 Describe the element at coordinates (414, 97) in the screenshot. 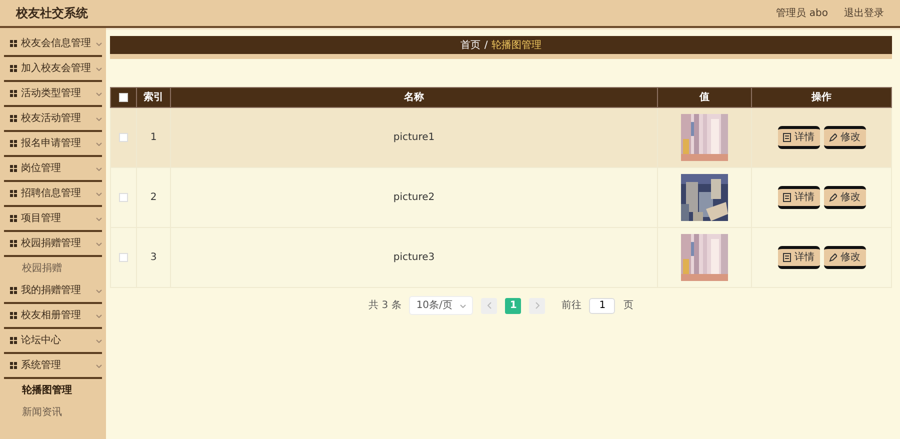

I see `column-header: 名称` at that location.